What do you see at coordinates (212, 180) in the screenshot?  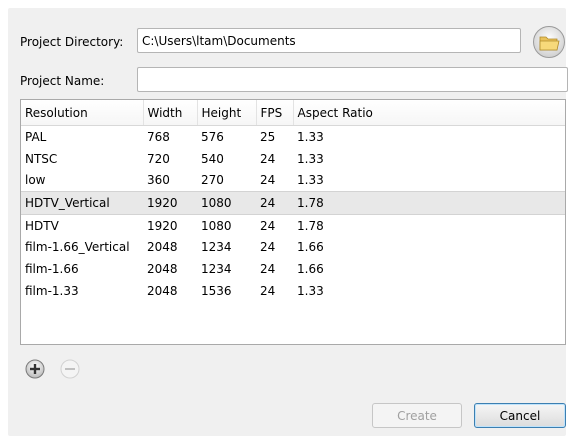 I see `cell-height: 270` at bounding box center [212, 180].